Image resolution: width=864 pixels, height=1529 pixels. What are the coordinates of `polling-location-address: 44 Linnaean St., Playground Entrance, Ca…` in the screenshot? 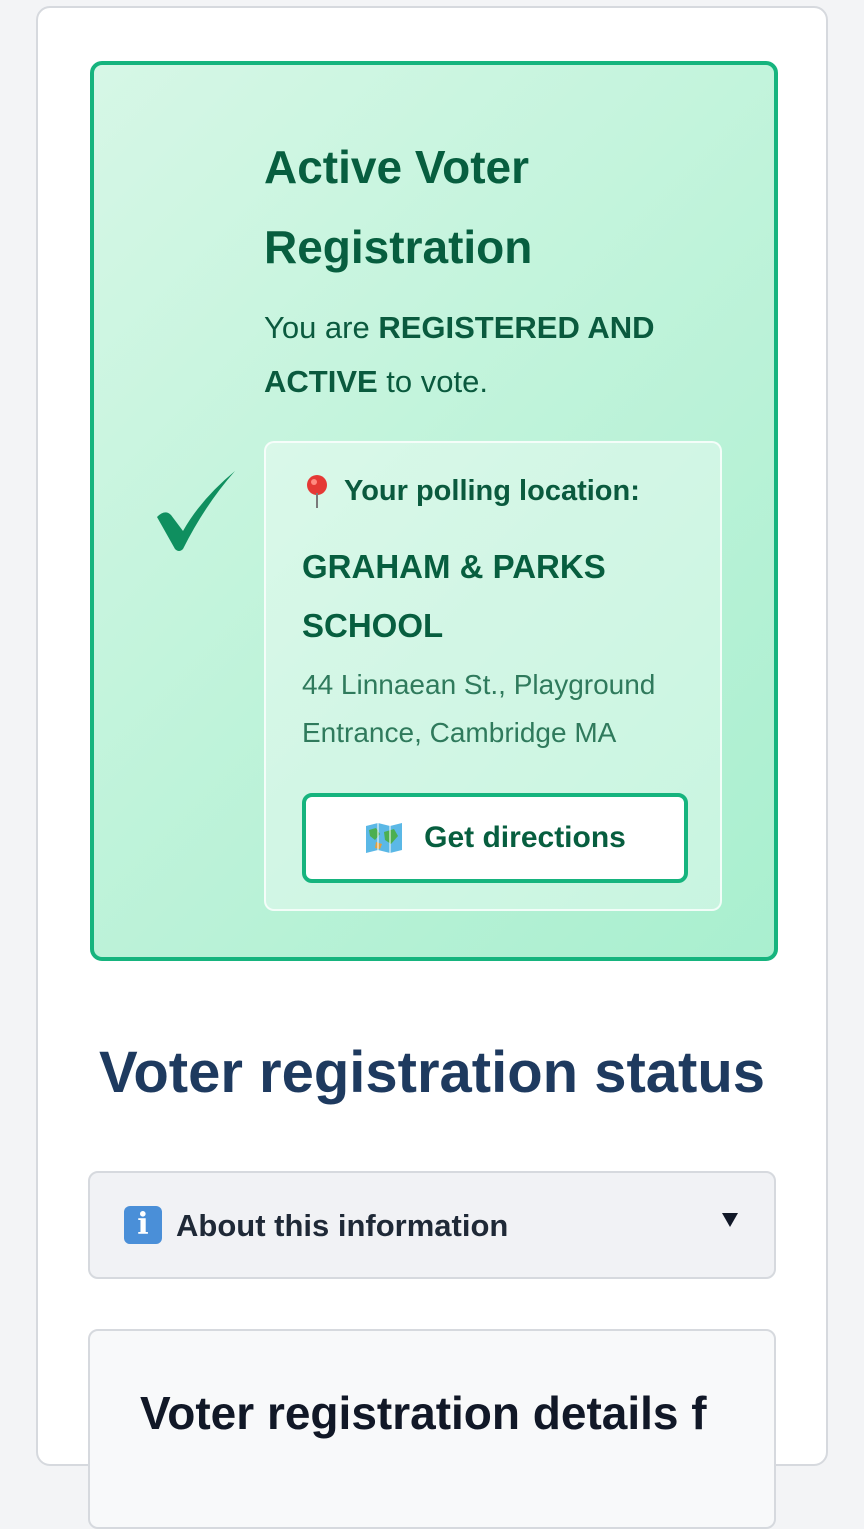 It's located at (479, 708).